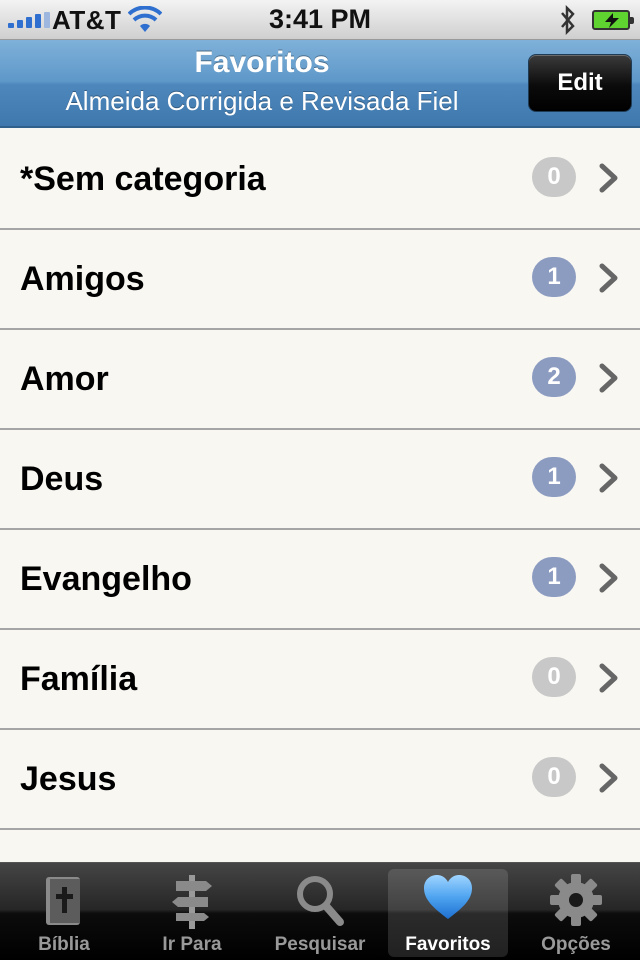 Image resolution: width=640 pixels, height=960 pixels. What do you see at coordinates (262, 101) in the screenshot?
I see `page-subtitle: Almeida Corrigida e Revisada Fiel` at bounding box center [262, 101].